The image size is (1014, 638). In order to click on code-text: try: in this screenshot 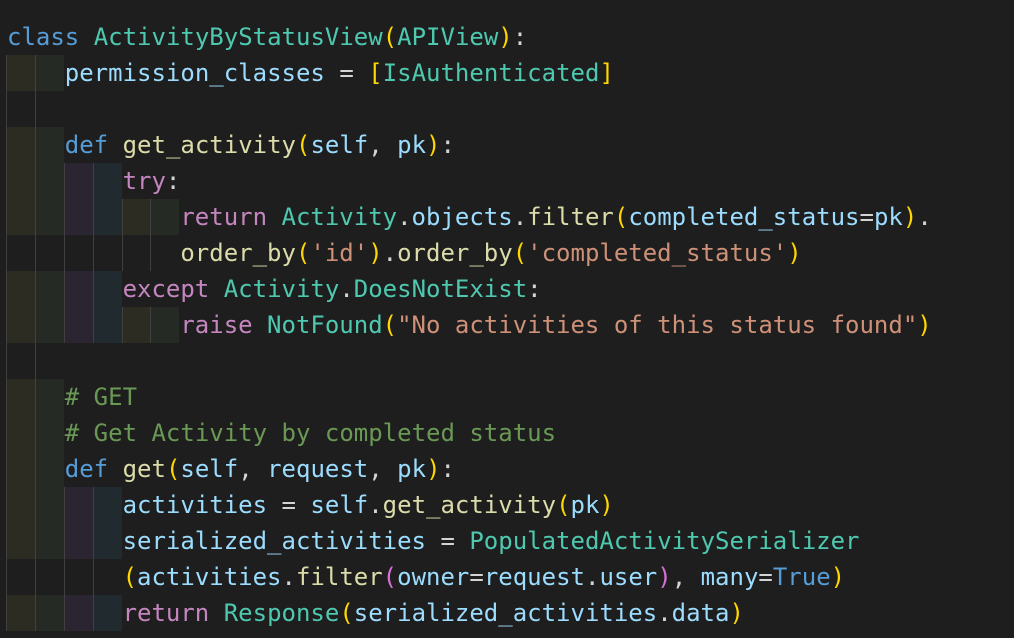, I will do `click(151, 181)`.